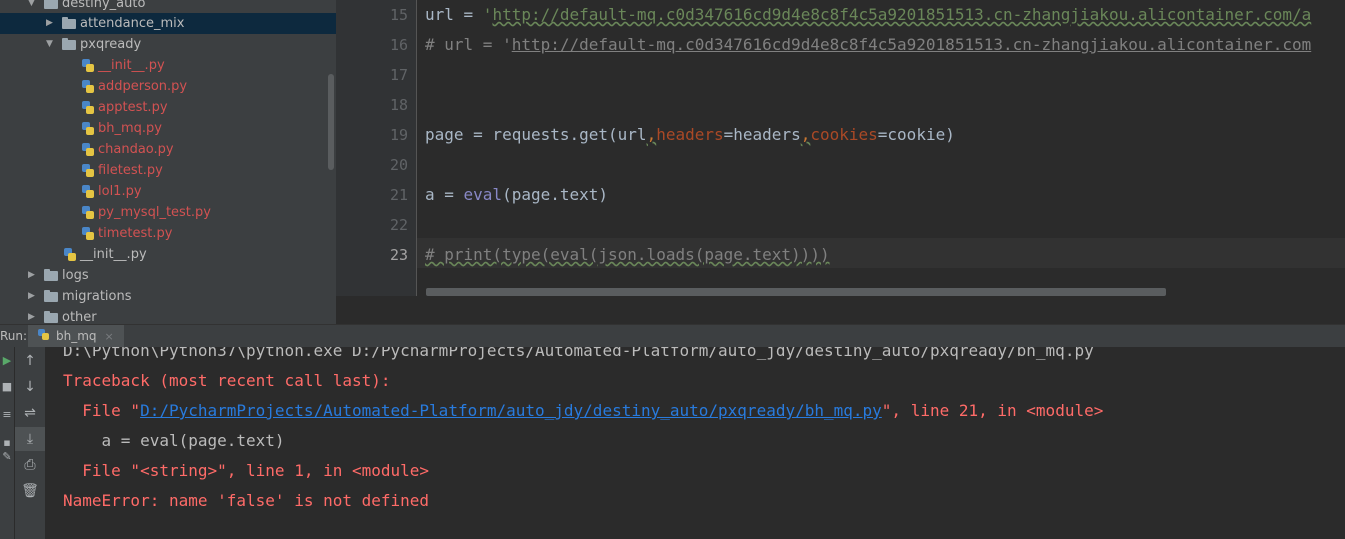 The height and width of the screenshot is (539, 1345). What do you see at coordinates (168, 7) in the screenshot?
I see `tree-item-destiny-auto: ▼ destiny_auto` at bounding box center [168, 7].